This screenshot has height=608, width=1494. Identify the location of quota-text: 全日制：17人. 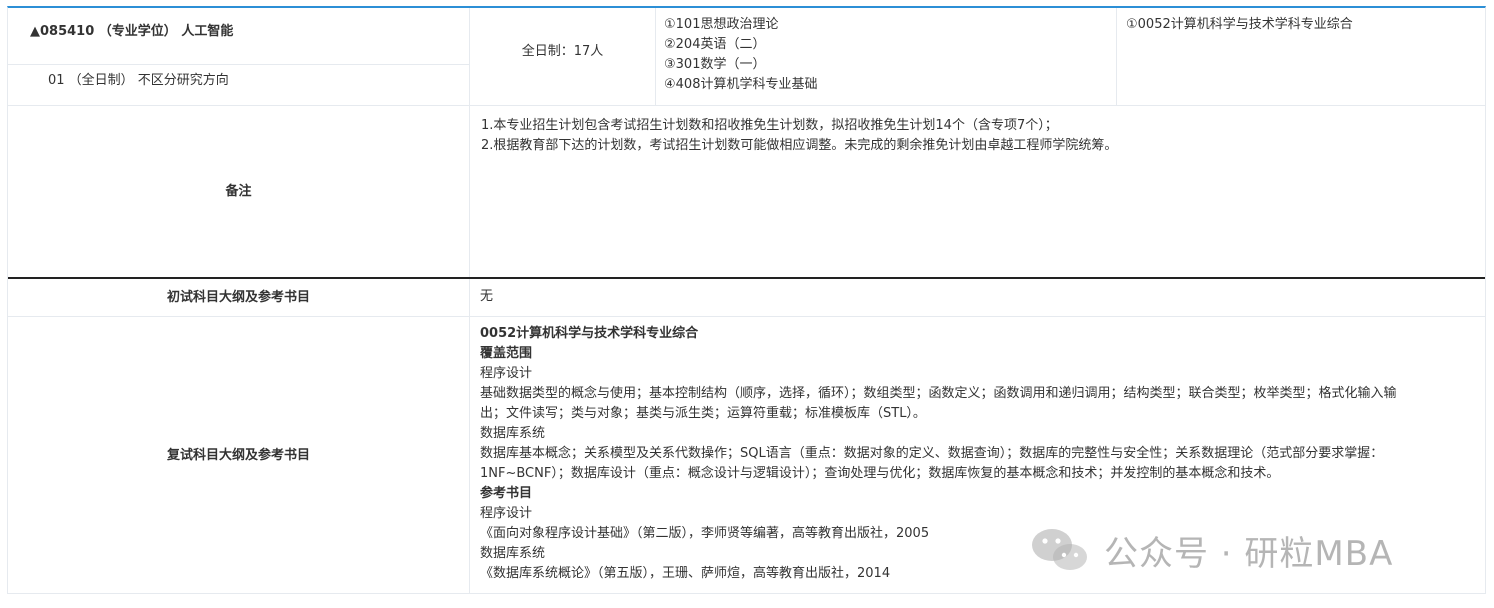
(562, 51).